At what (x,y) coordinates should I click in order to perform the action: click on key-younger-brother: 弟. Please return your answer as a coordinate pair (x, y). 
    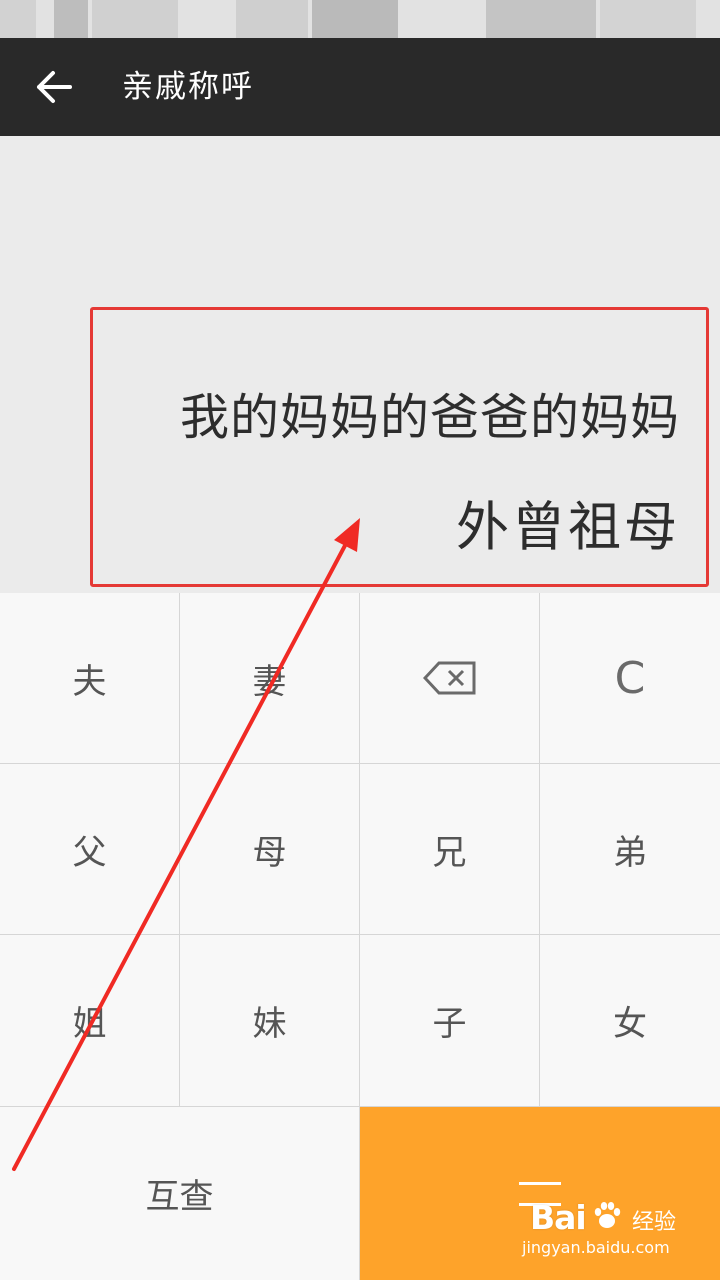
    Looking at the image, I should click on (630, 849).